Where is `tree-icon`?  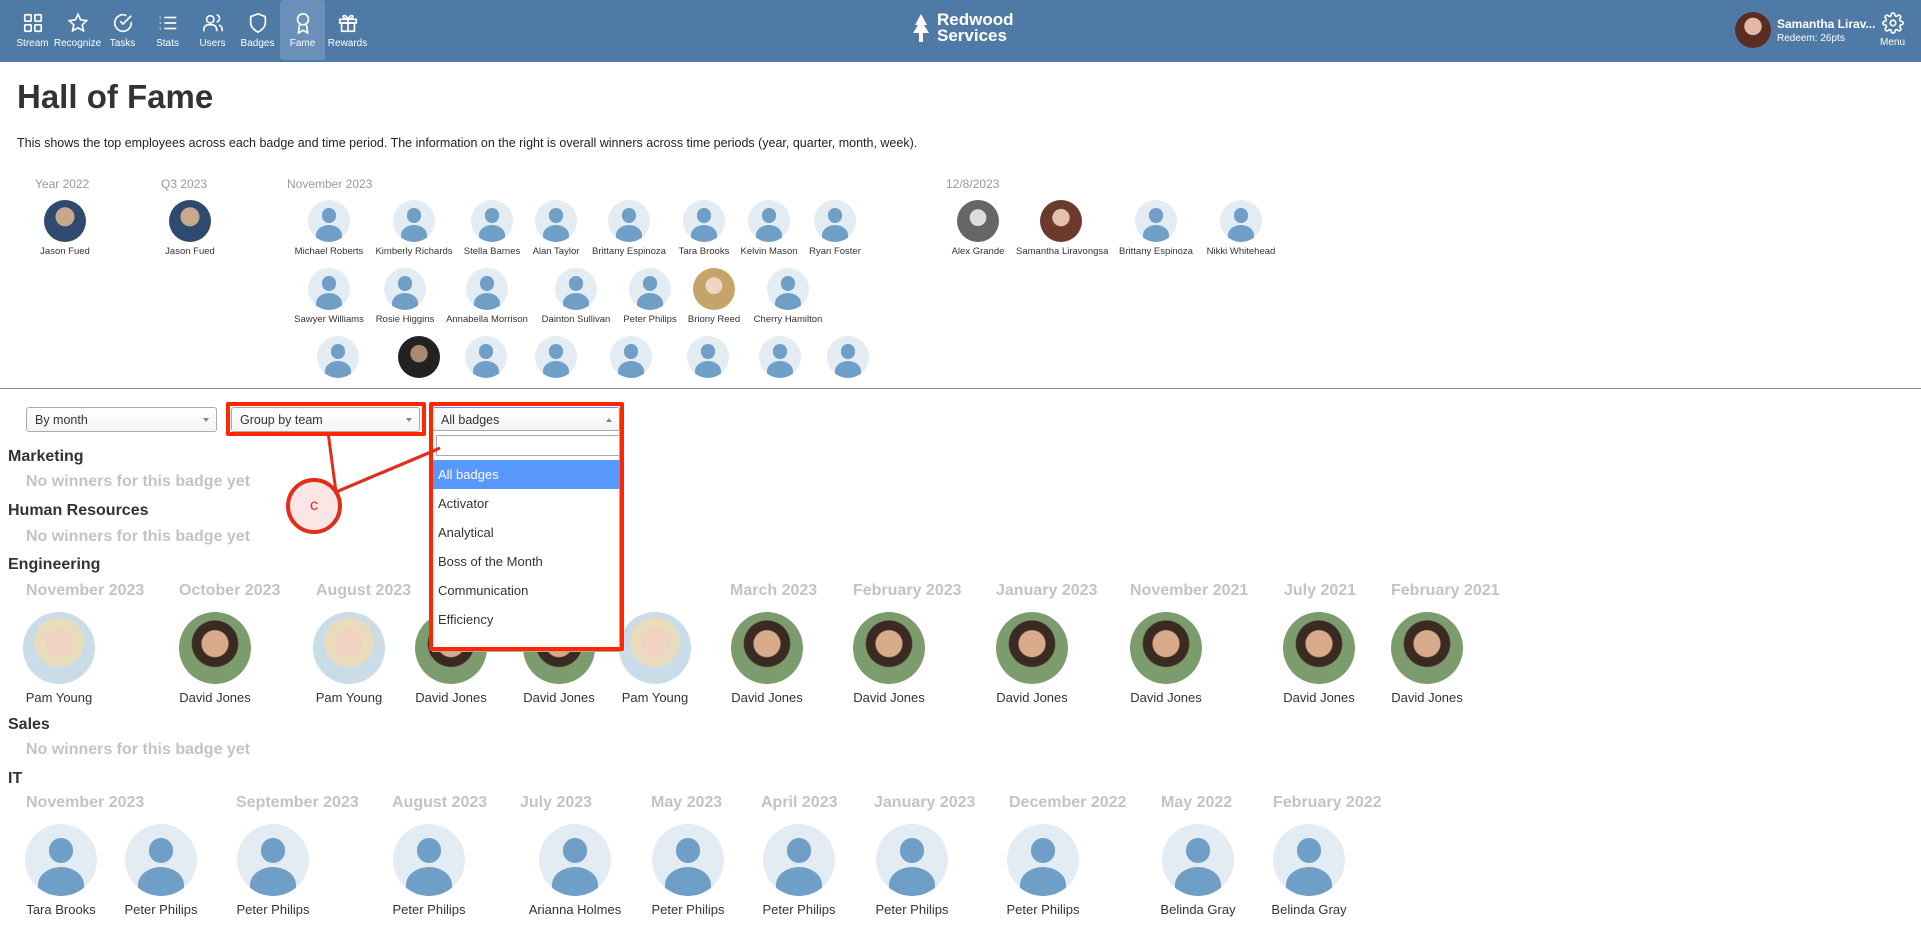
tree-icon is located at coordinates (921, 28).